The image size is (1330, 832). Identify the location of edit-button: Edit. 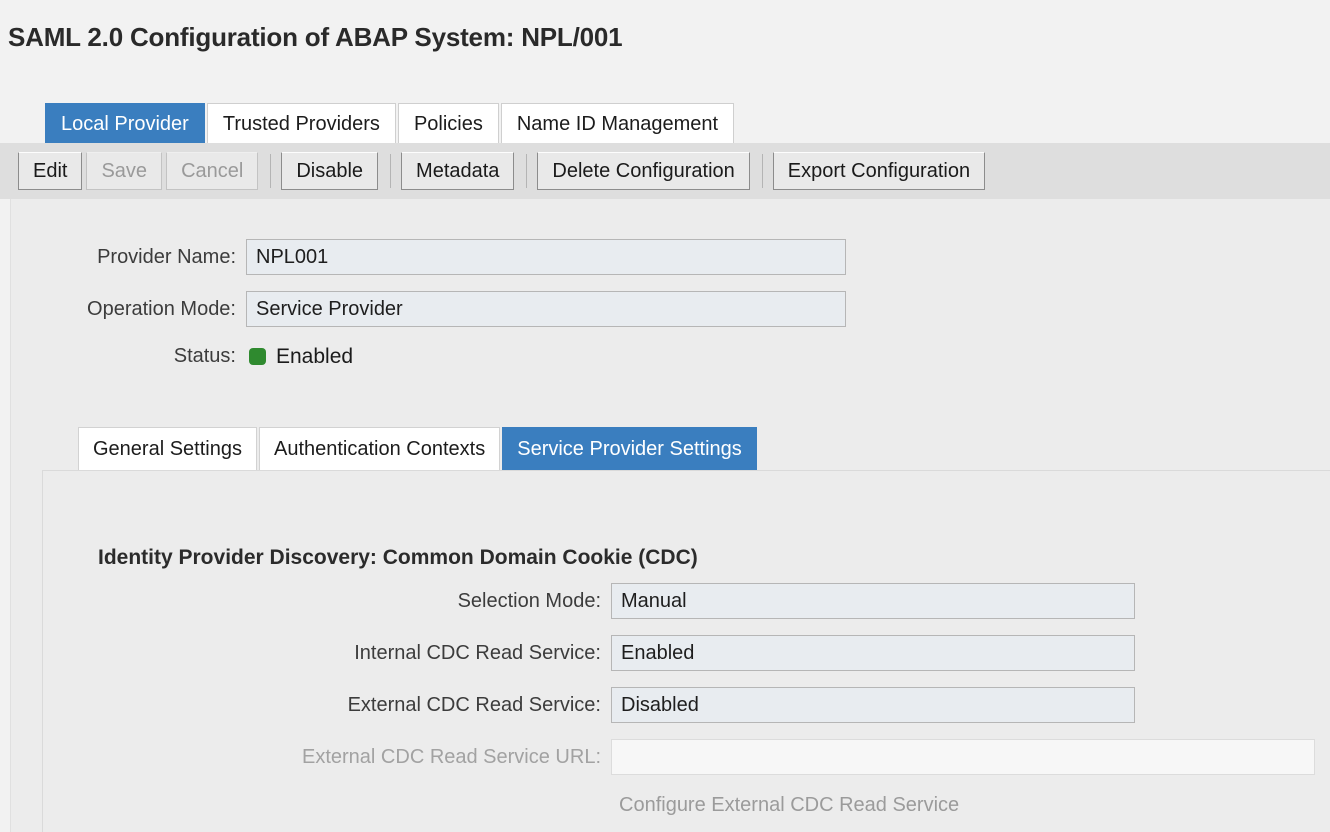
(50, 171).